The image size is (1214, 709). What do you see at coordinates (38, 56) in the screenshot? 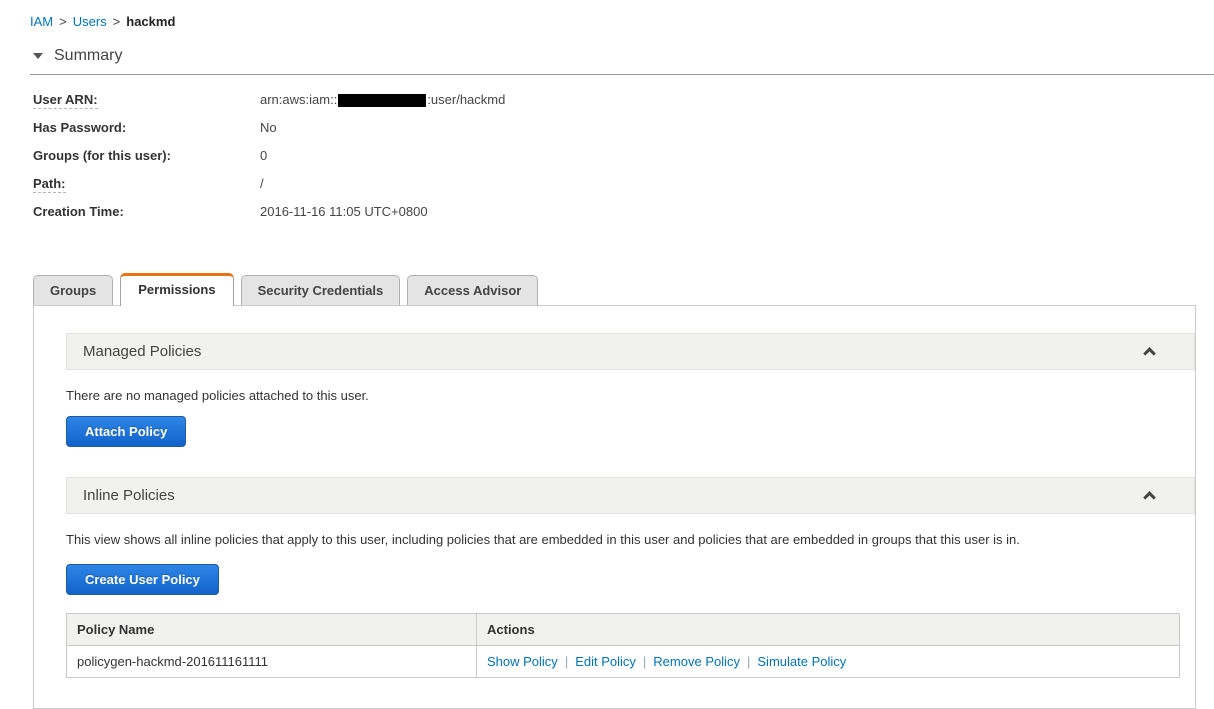
I see `collapse-triangle-icon` at bounding box center [38, 56].